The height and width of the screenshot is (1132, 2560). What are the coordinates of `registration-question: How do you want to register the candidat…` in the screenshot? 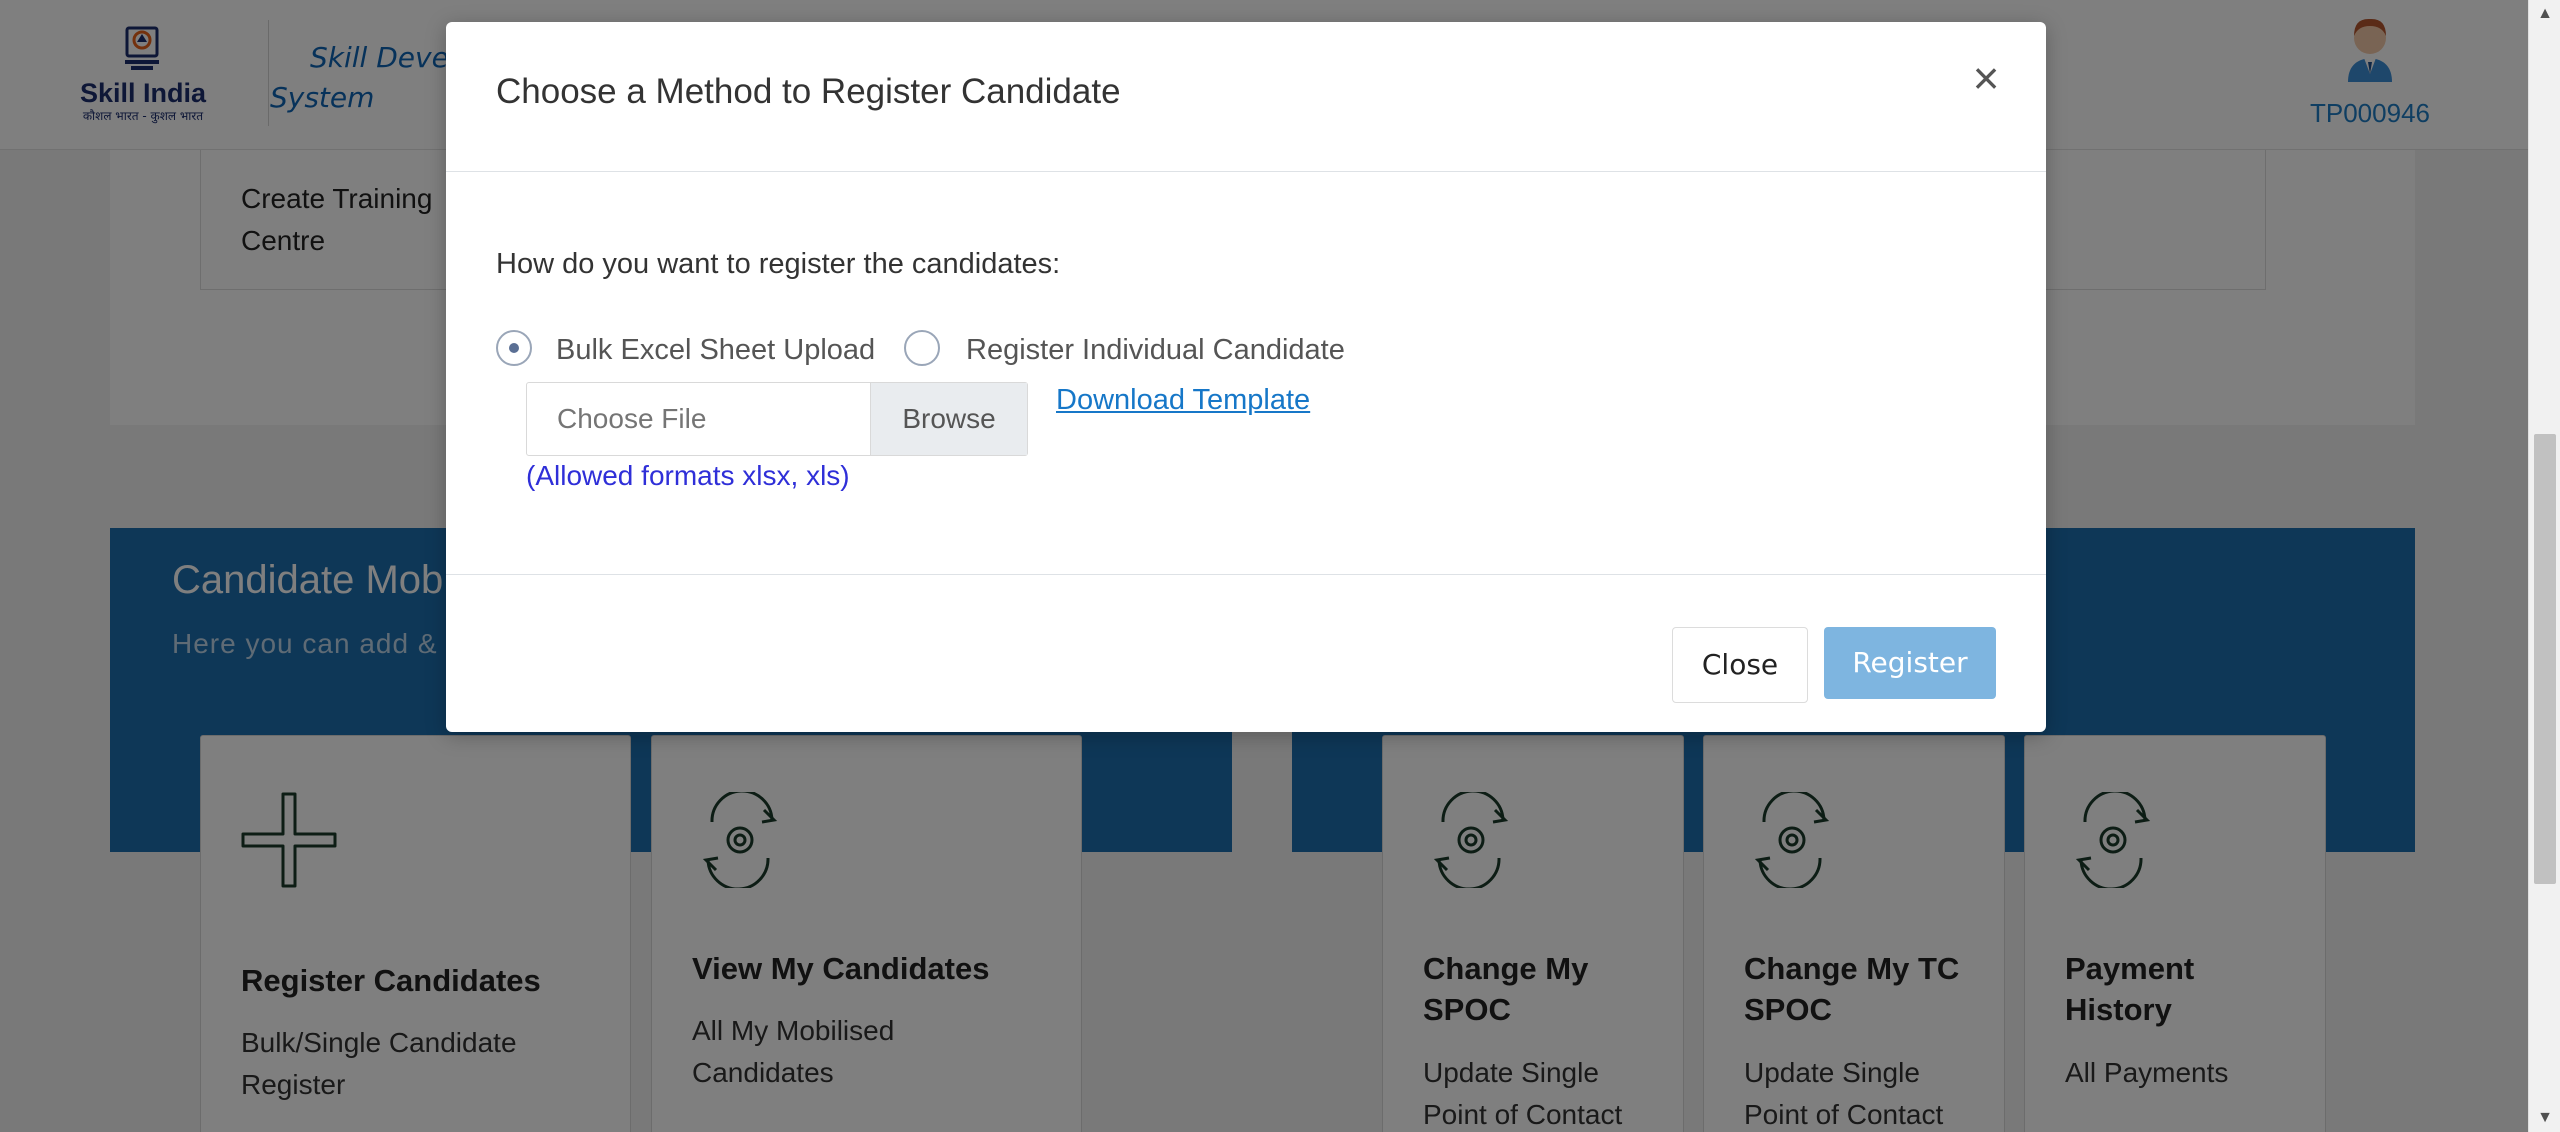 It's located at (778, 264).